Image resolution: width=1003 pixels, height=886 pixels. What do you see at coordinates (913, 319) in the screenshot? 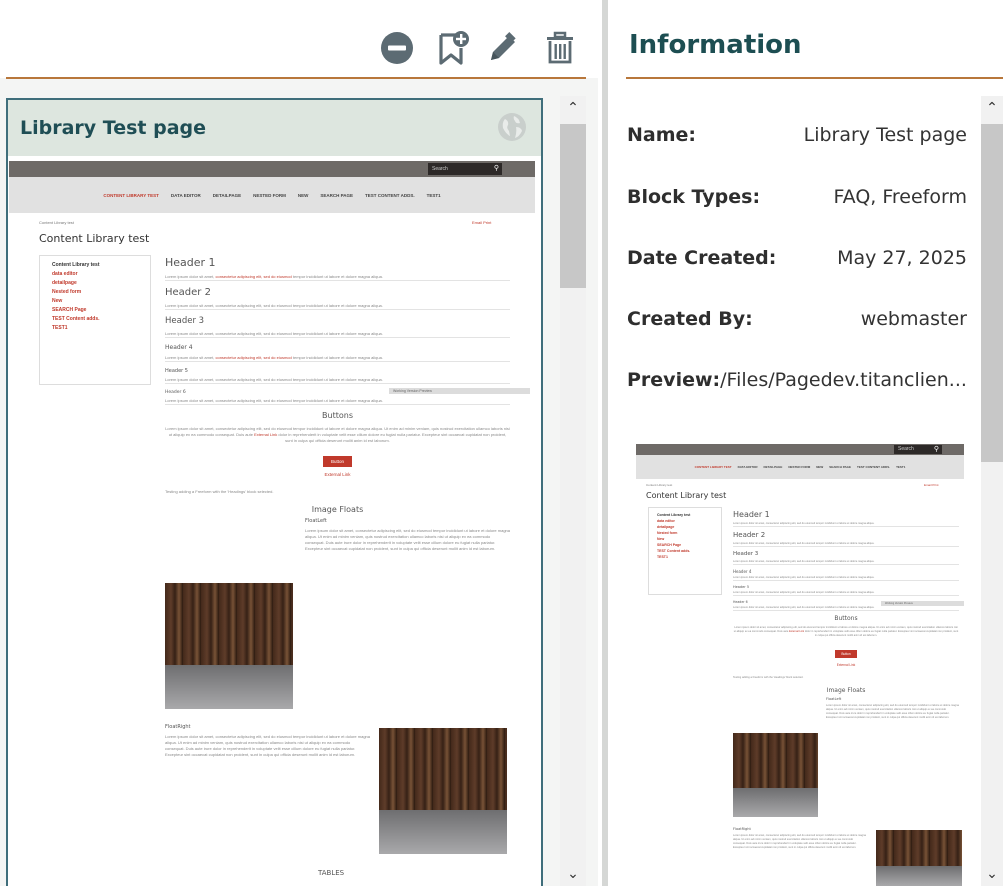
I see `created-by-value: webmaster` at bounding box center [913, 319].